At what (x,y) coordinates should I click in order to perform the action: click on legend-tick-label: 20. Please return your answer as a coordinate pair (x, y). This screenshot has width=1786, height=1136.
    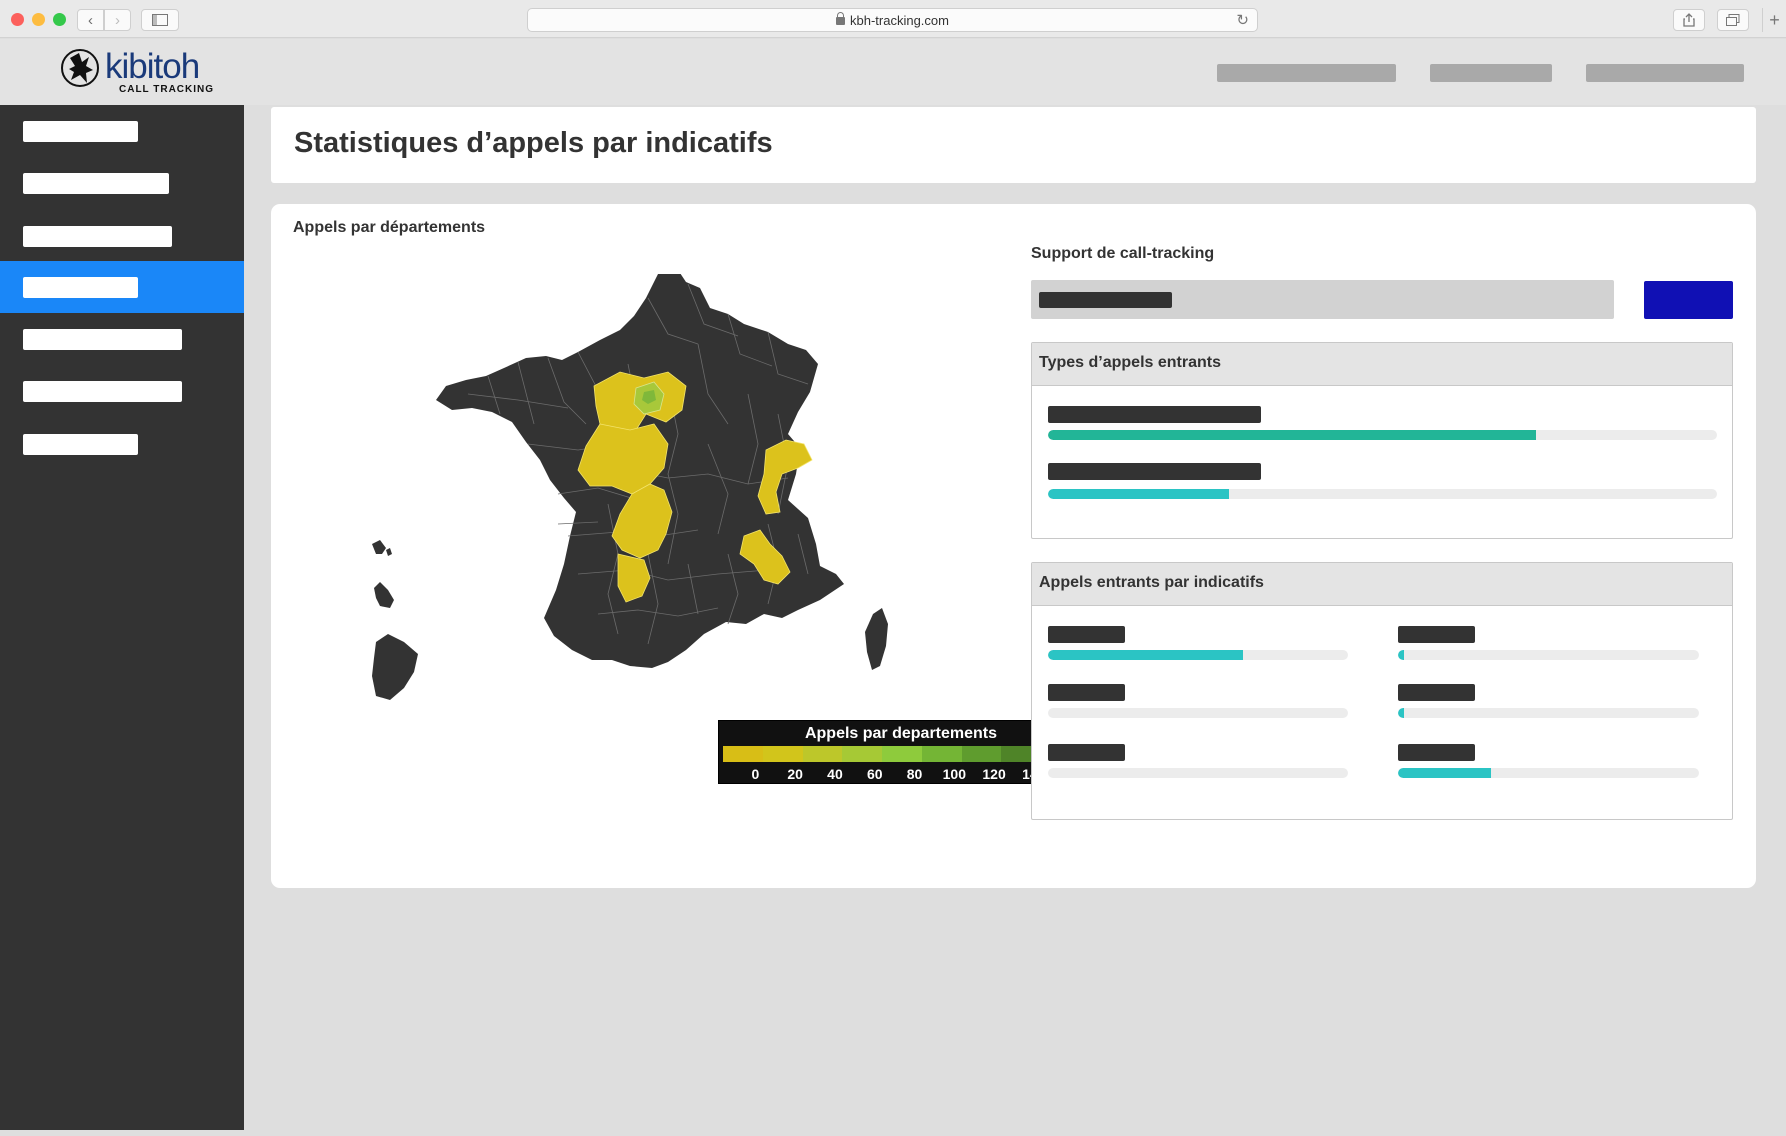
    Looking at the image, I should click on (795, 774).